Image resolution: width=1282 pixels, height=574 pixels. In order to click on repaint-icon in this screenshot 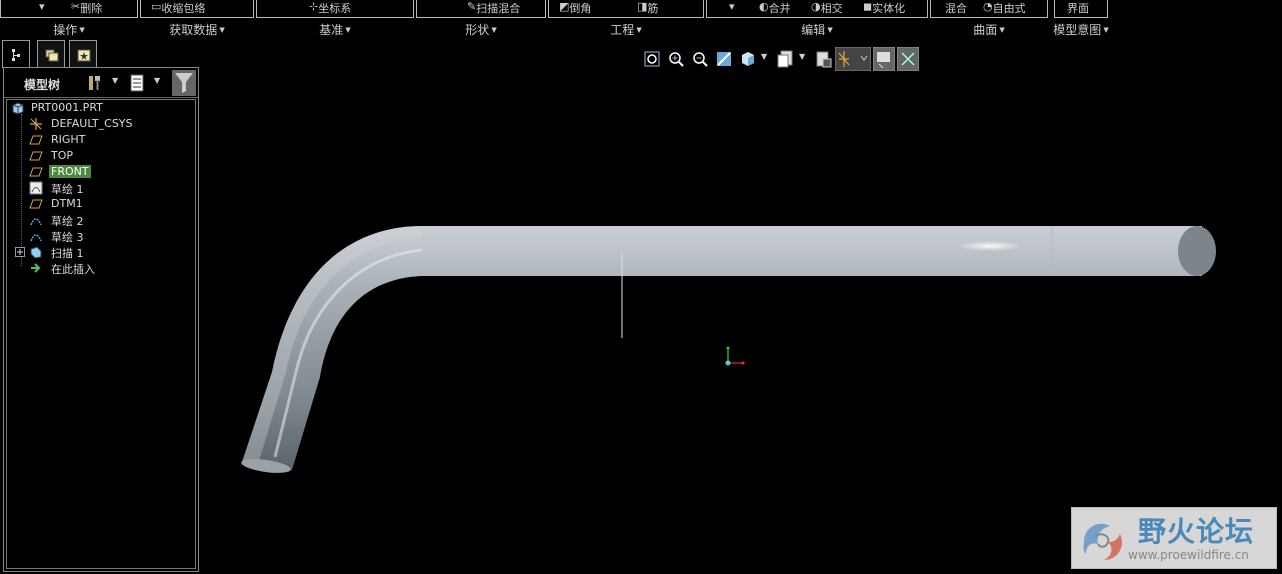, I will do `click(724, 59)`.